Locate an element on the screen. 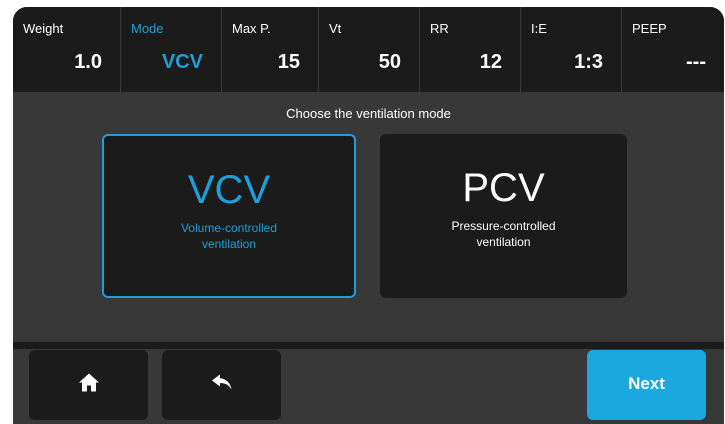 The height and width of the screenshot is (424, 725). param-weight-value: 1.0 is located at coordinates (88, 62).